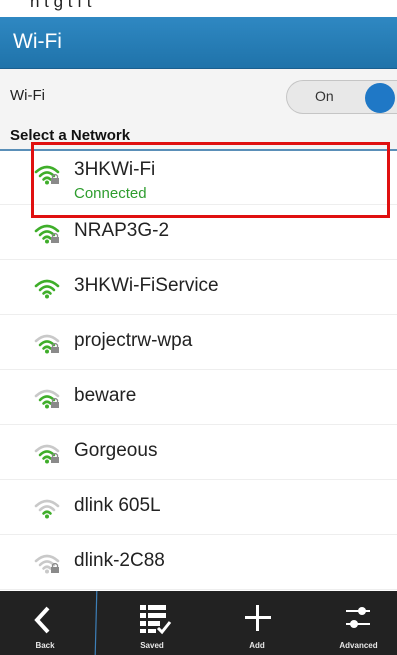 The width and height of the screenshot is (397, 655). I want to click on network-item: 3HKWi-Fi Connected, so click(198, 178).